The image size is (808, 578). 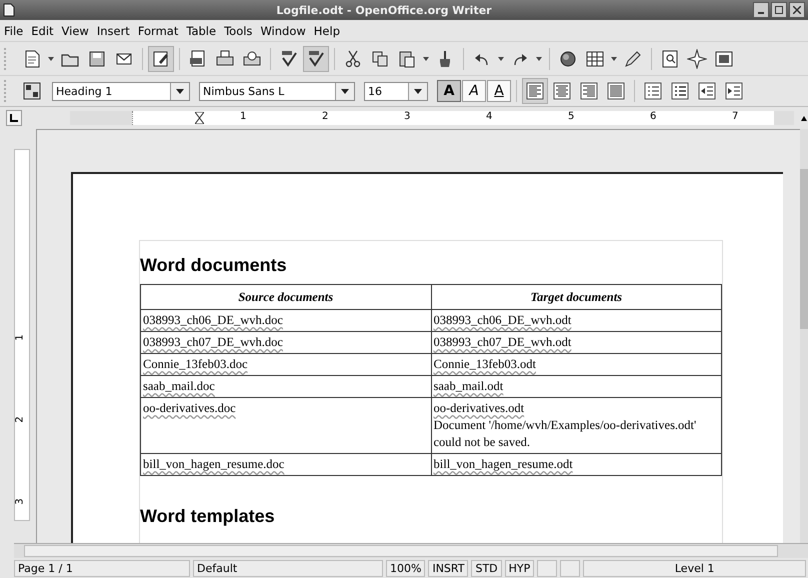 I want to click on file-name: Connie_13feb03.doc, so click(x=195, y=364).